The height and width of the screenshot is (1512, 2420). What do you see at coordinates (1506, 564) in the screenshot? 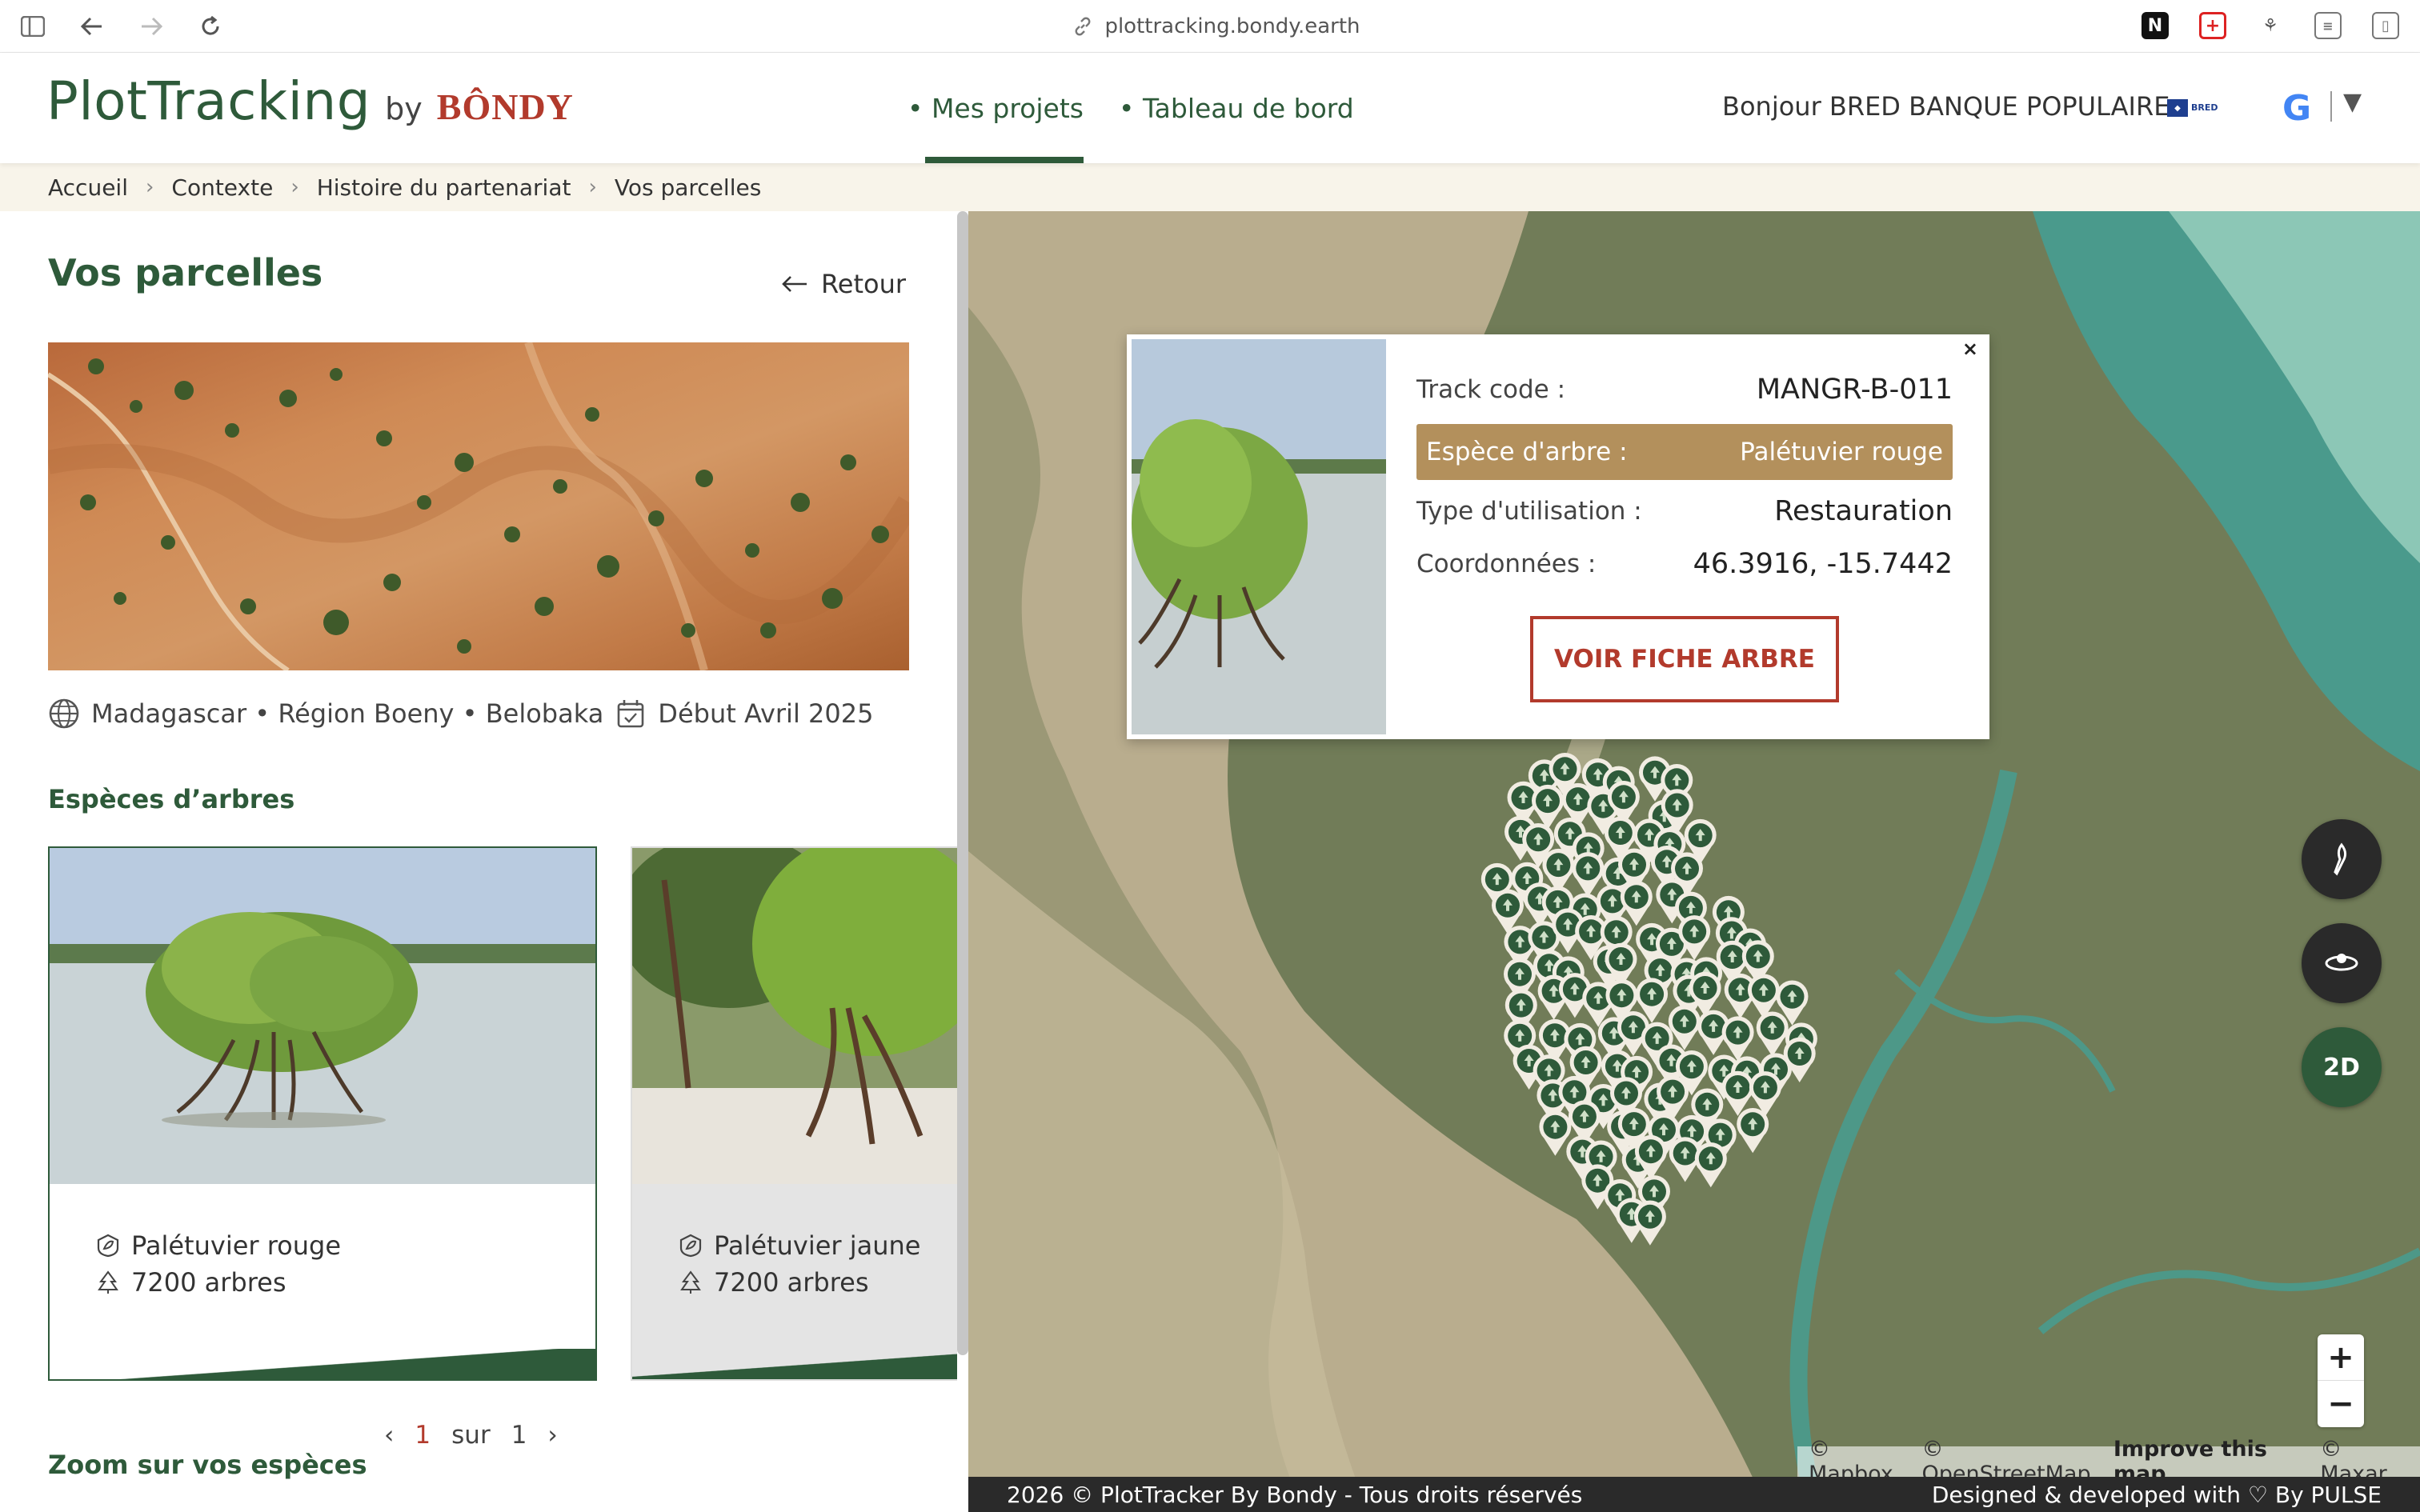
I see `coordinates-label: Coordonnées :` at bounding box center [1506, 564].